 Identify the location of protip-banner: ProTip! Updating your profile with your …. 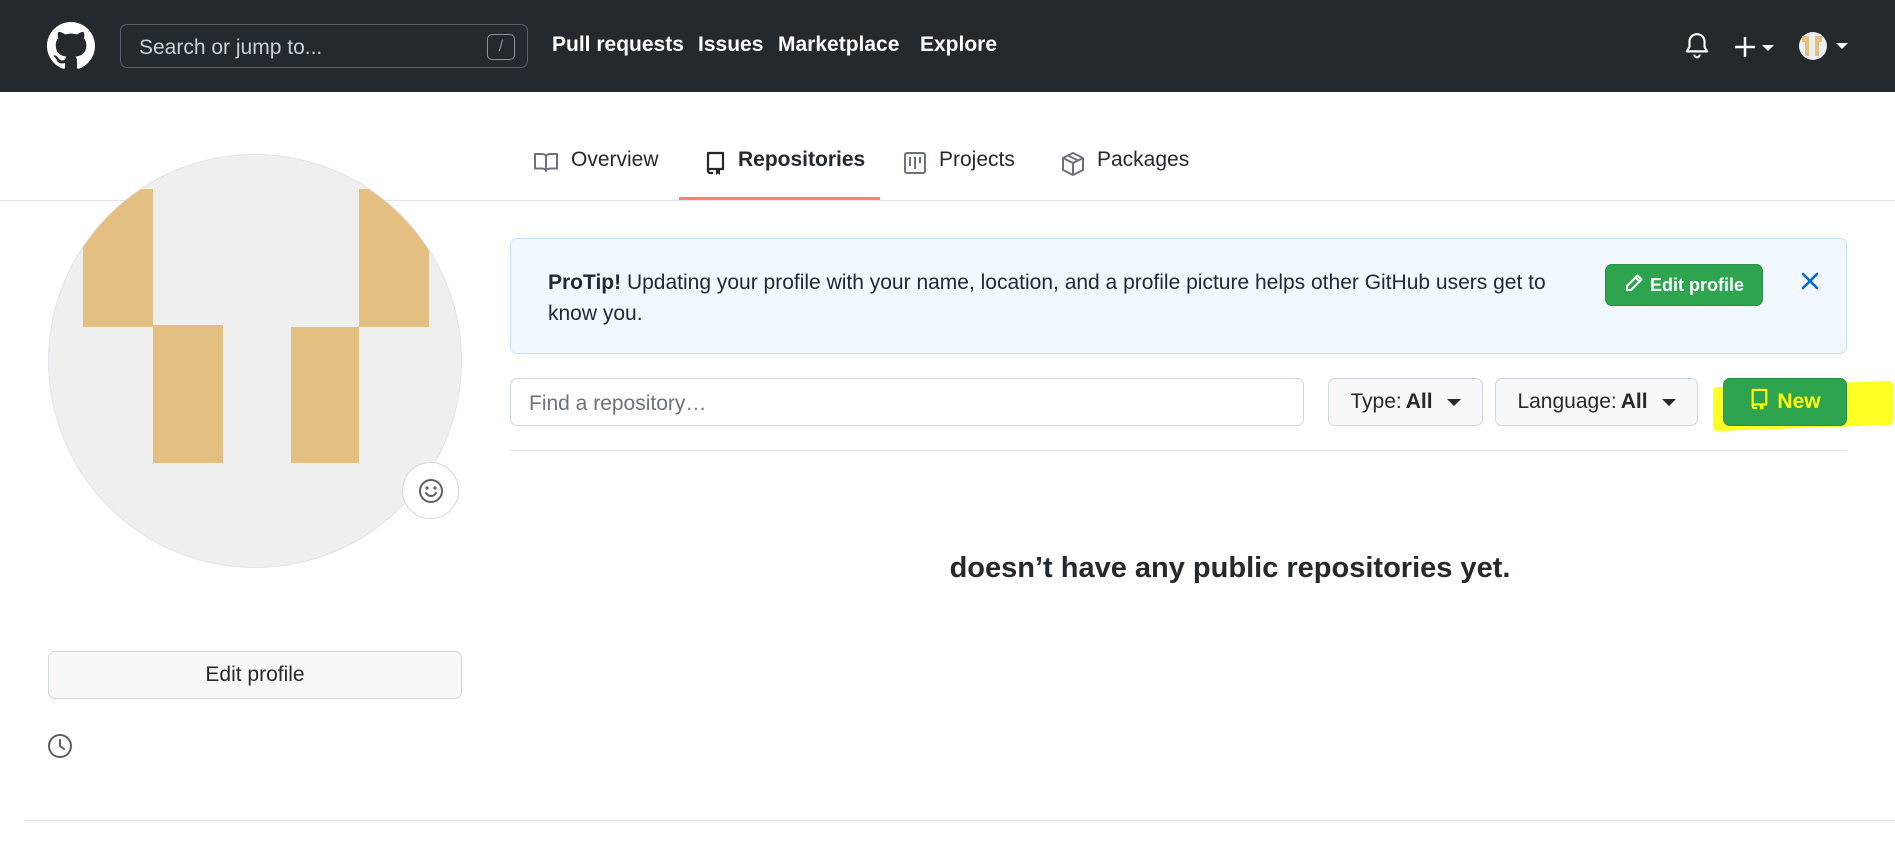
(1178, 296).